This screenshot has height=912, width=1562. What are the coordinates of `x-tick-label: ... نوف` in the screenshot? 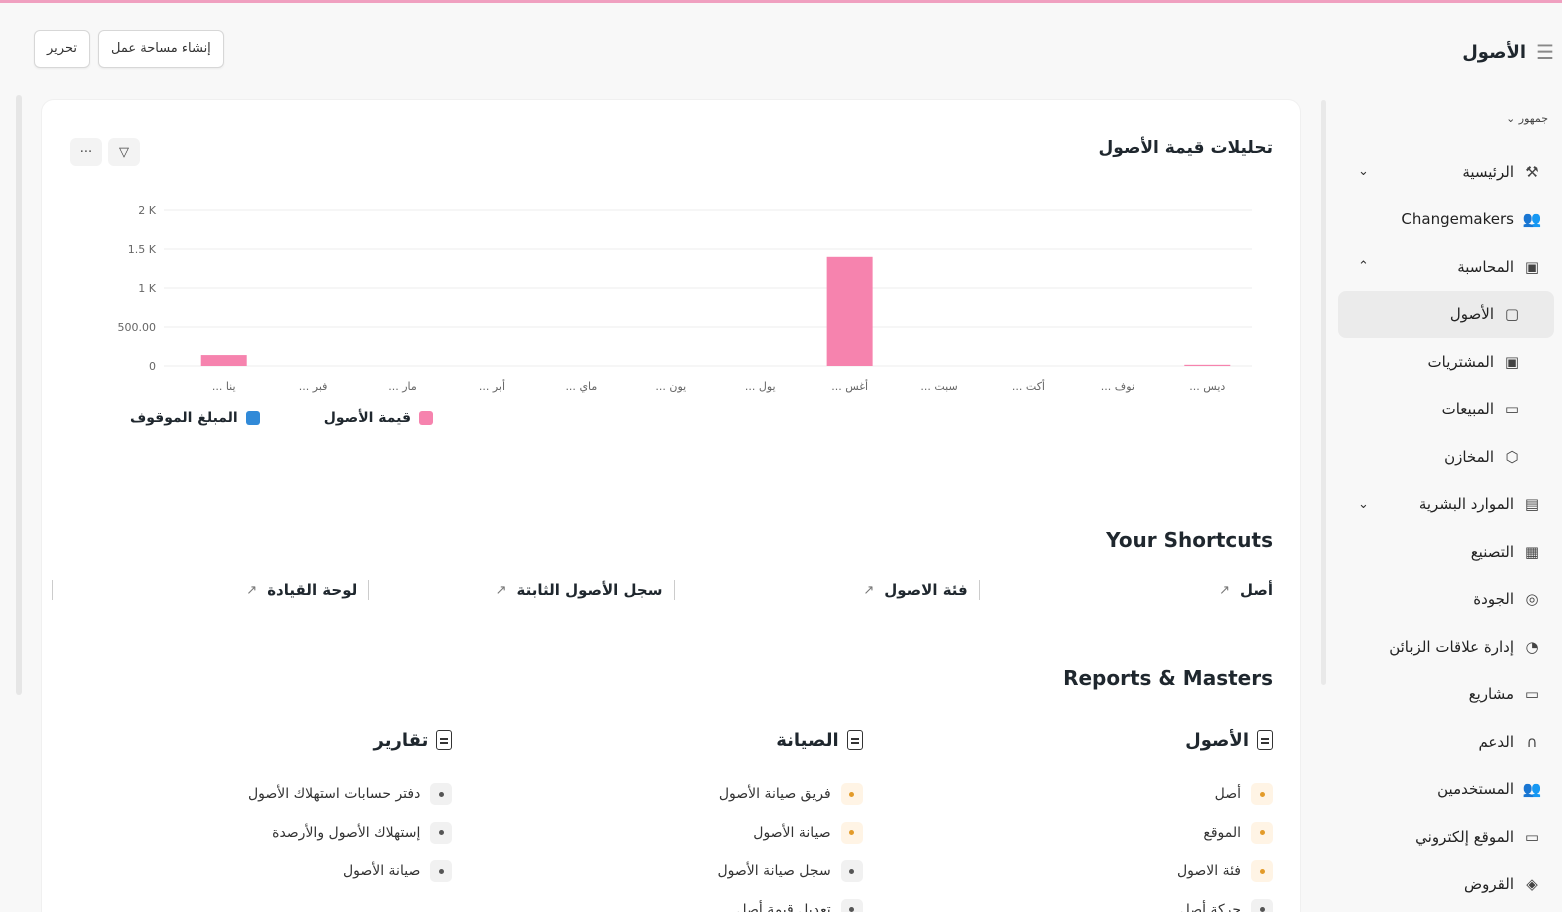 It's located at (1118, 386).